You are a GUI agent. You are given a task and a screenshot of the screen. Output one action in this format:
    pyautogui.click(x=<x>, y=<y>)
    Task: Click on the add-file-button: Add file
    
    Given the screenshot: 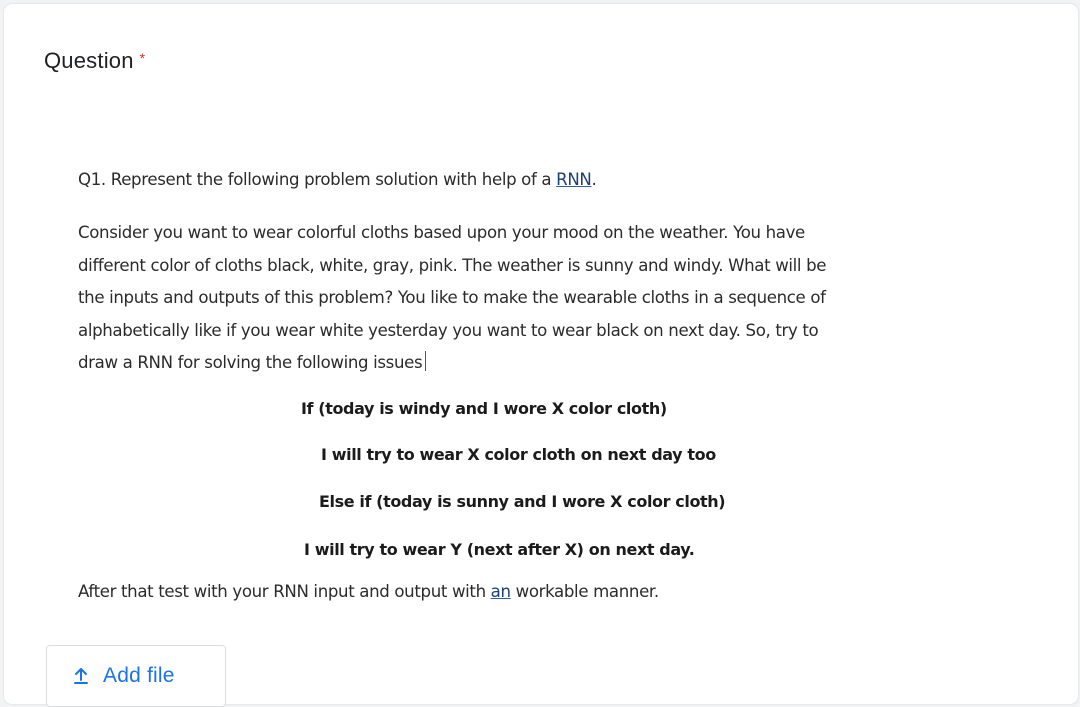 What is the action you would take?
    pyautogui.click(x=136, y=676)
    